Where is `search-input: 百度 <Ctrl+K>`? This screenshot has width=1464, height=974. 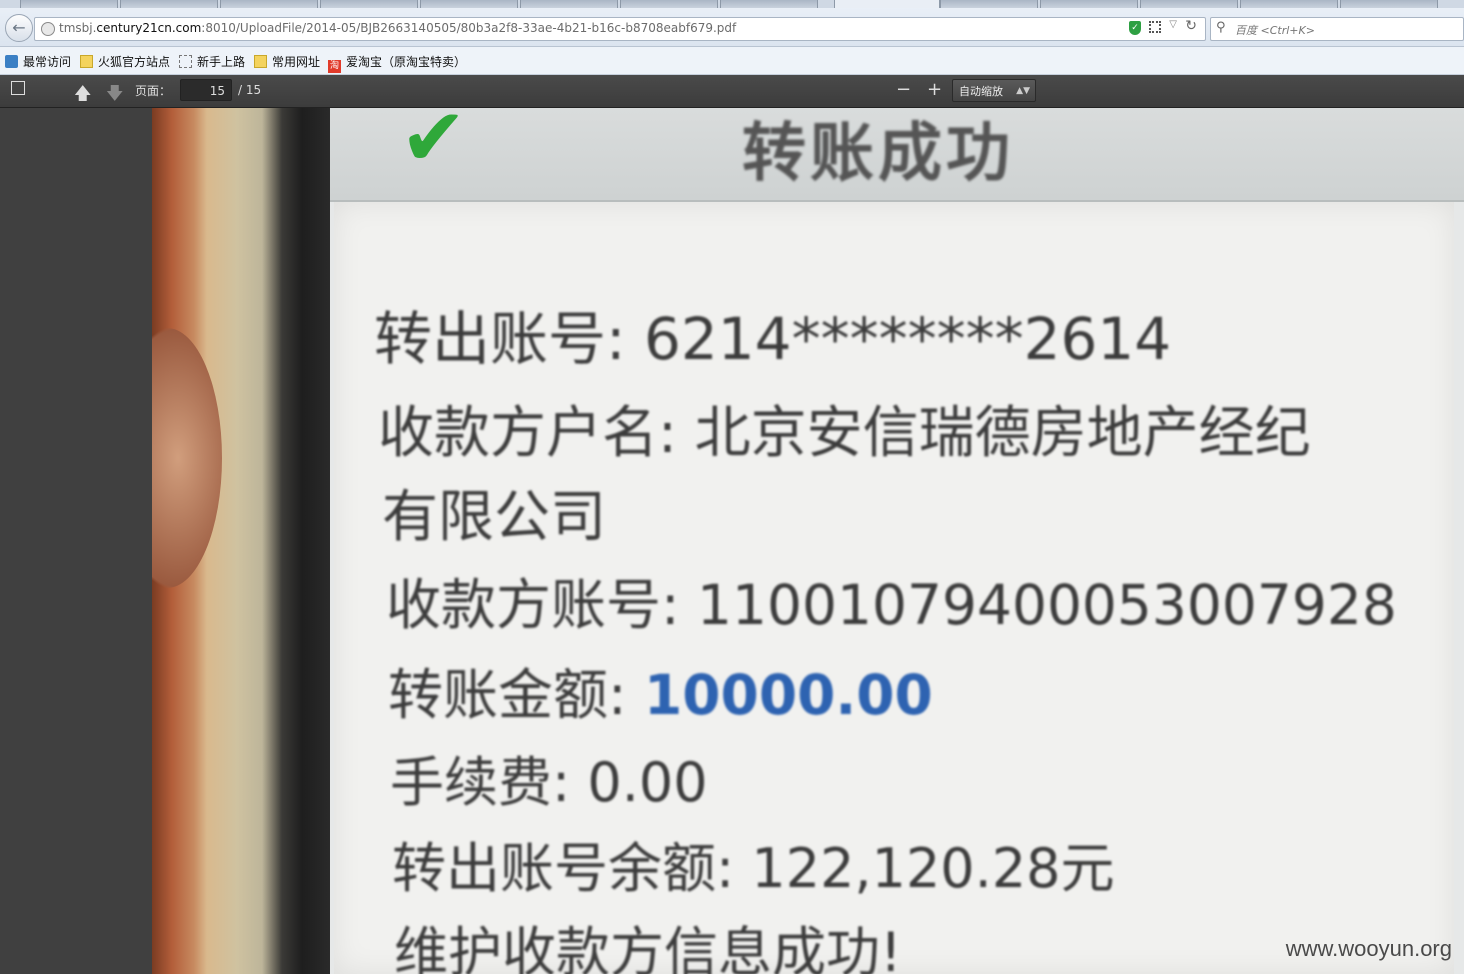 search-input: 百度 <Ctrl+K> is located at coordinates (1275, 30).